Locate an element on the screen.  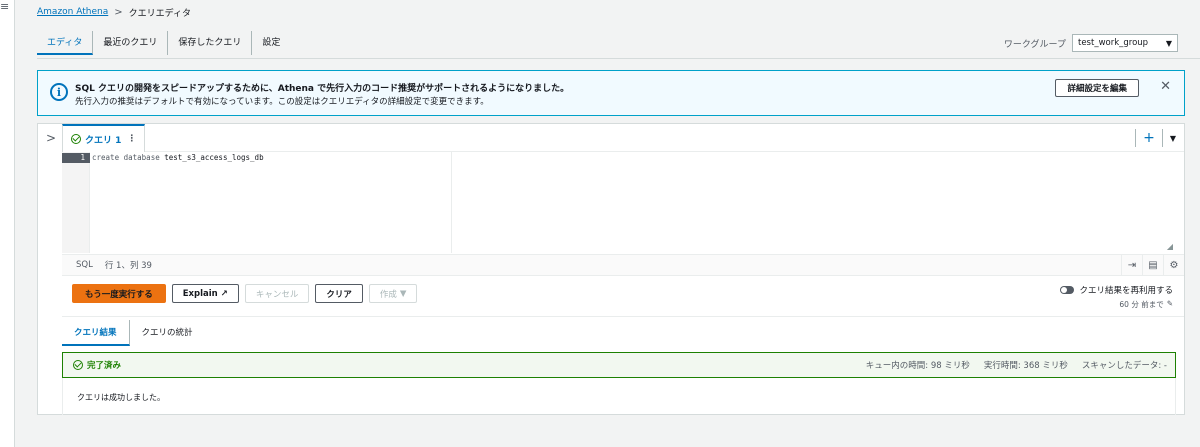
query-tab-actions: + ▼ is located at coordinates (1155, 138).